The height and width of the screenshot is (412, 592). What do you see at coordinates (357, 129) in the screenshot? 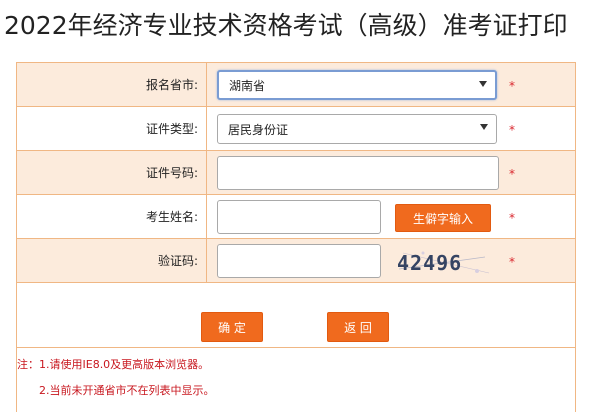
I see `id-type-select: 居民身份证` at bounding box center [357, 129].